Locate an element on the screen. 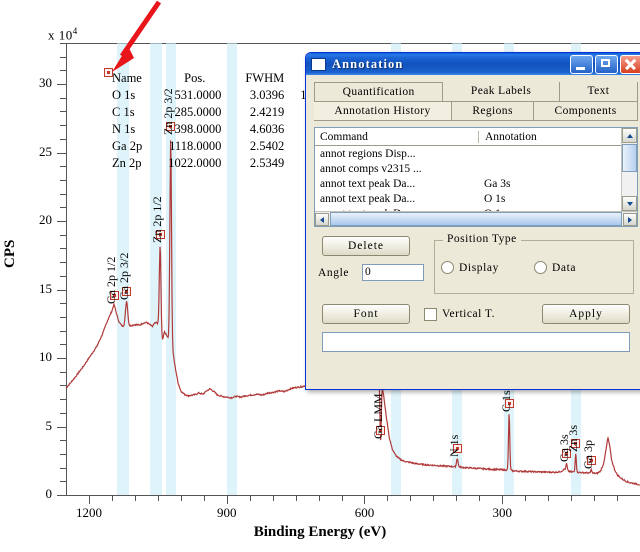 Image resolution: width=640 pixels, height=552 pixels. tab-annotation-history: Annotation History is located at coordinates (383, 111).